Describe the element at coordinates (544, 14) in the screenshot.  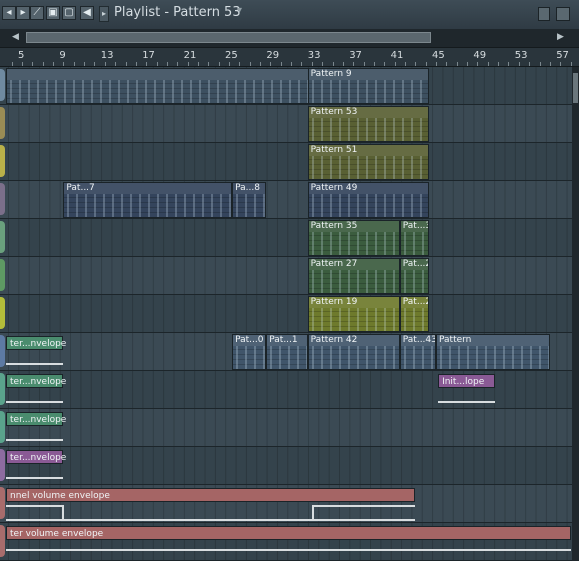
I see `minimize-button` at that location.